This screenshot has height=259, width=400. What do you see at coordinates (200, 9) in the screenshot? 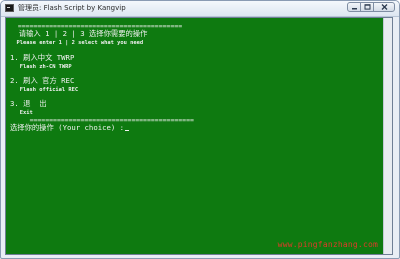
I see `title-bar: 管理员: Flash Script by Kangvip` at bounding box center [200, 9].